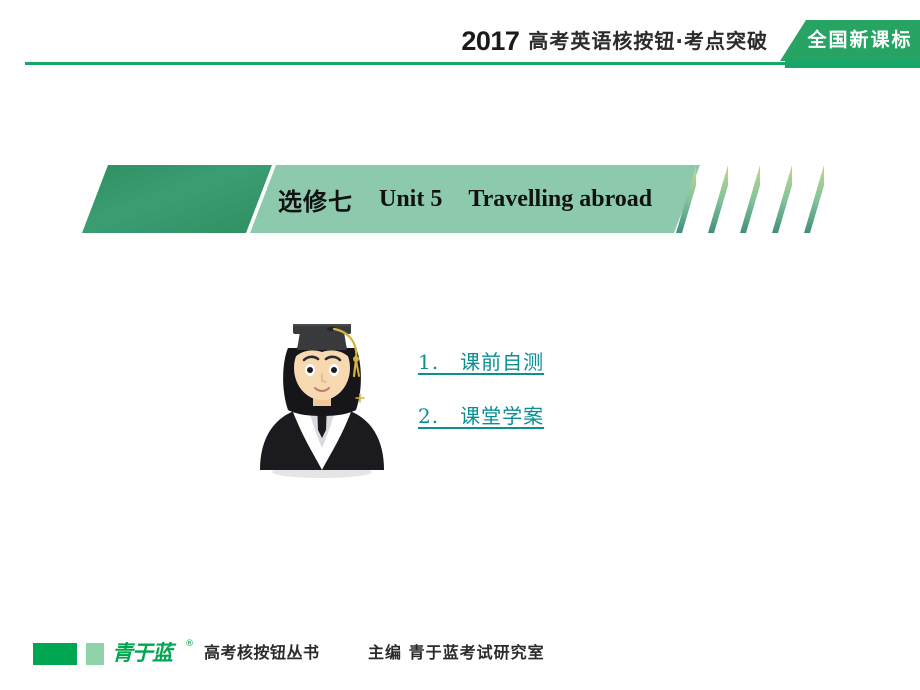 The height and width of the screenshot is (690, 920). What do you see at coordinates (142, 652) in the screenshot?
I see `publisher-logo-text: 青于蓝` at bounding box center [142, 652].